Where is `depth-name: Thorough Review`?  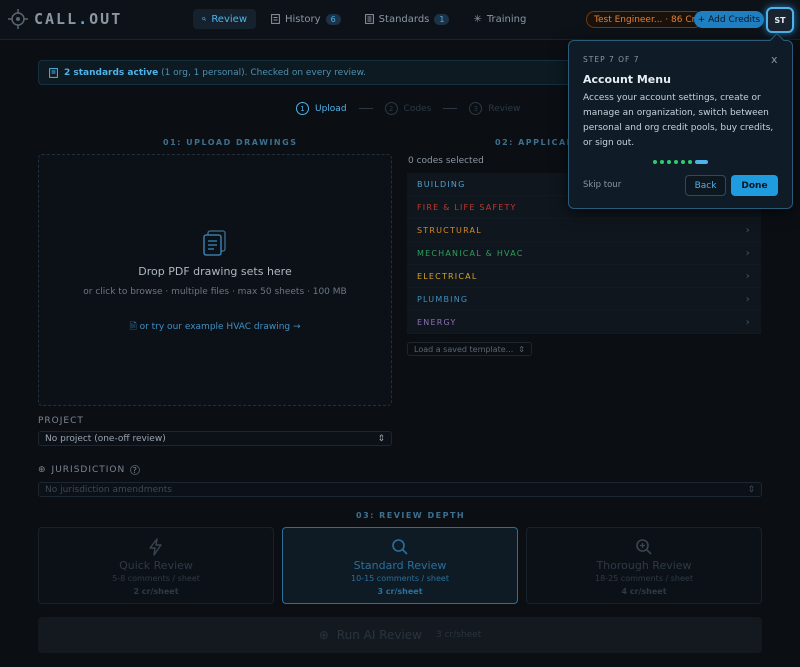 depth-name: Thorough Review is located at coordinates (644, 565).